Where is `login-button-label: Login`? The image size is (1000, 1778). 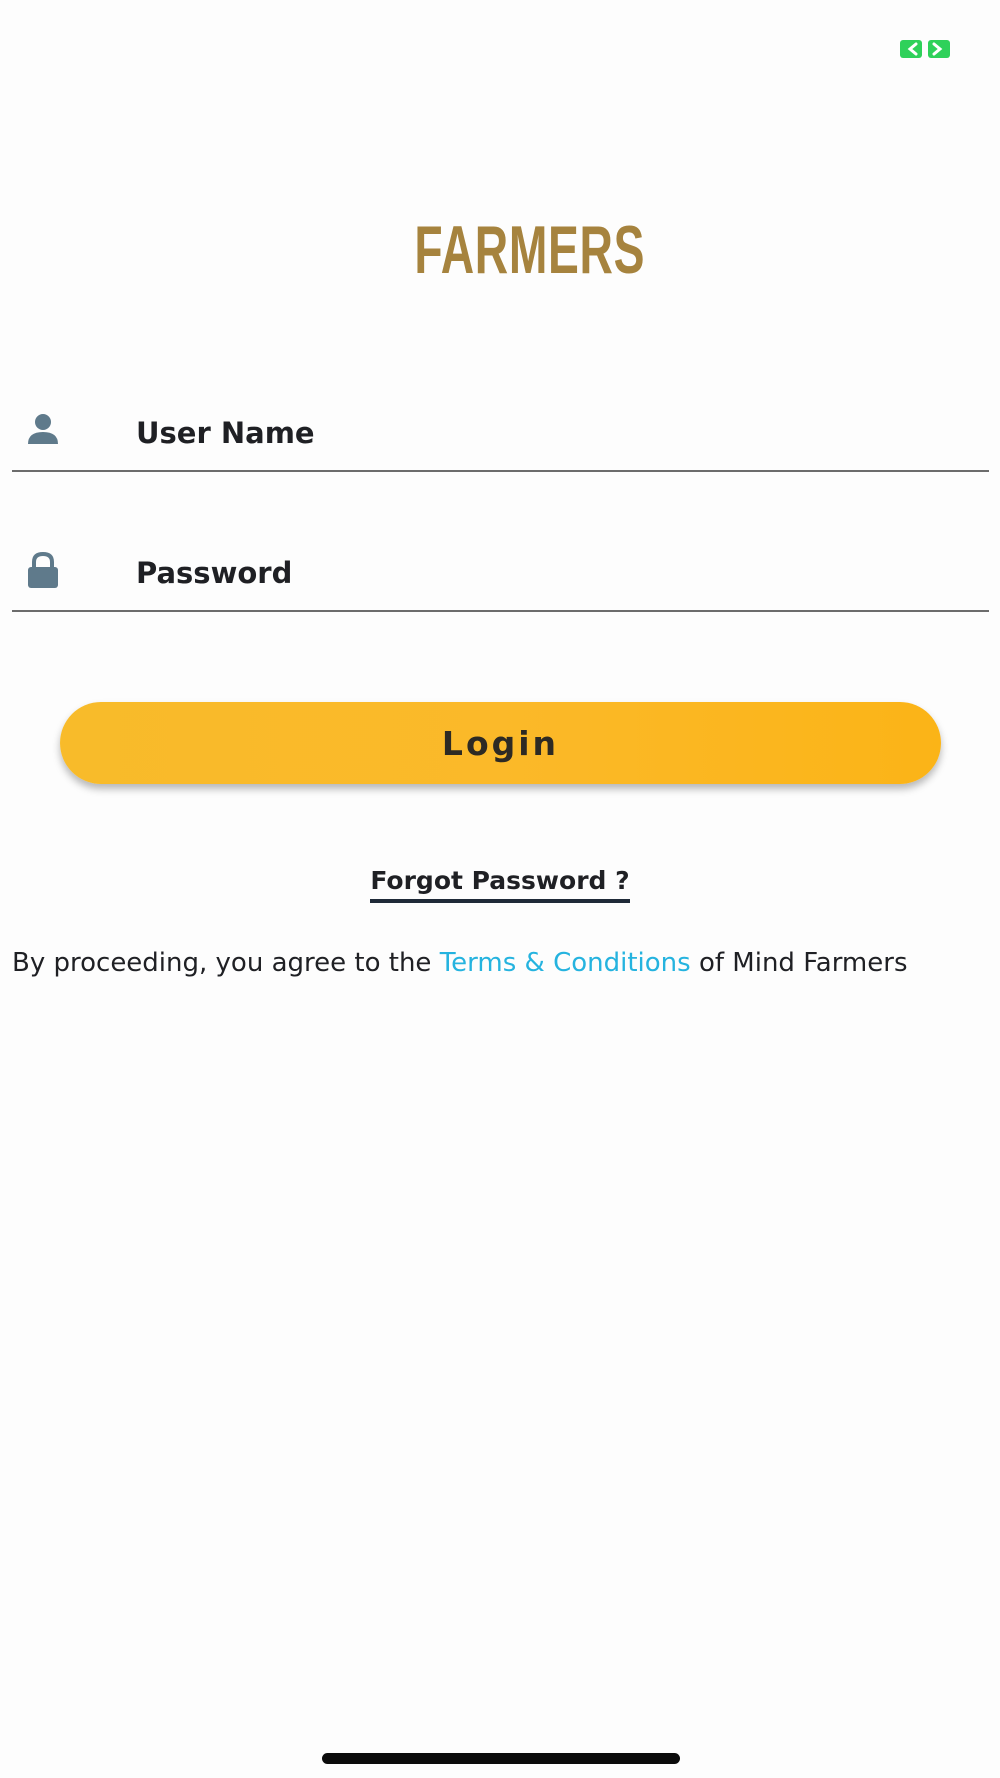 login-button-label: Login is located at coordinates (500, 743).